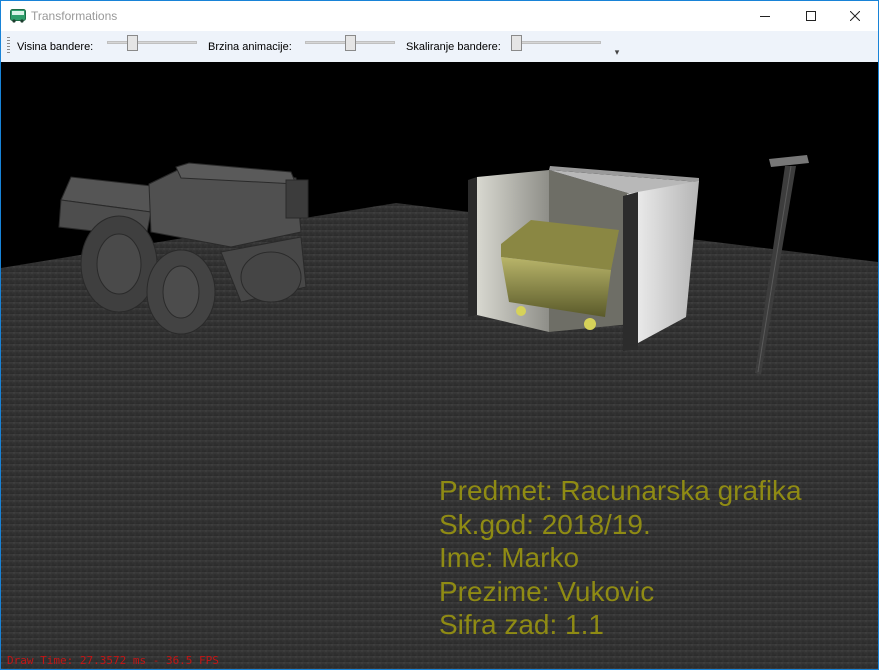 Image resolution: width=879 pixels, height=670 pixels. I want to click on info-line-subject: Predmet: Racunarska grafika, so click(620, 490).